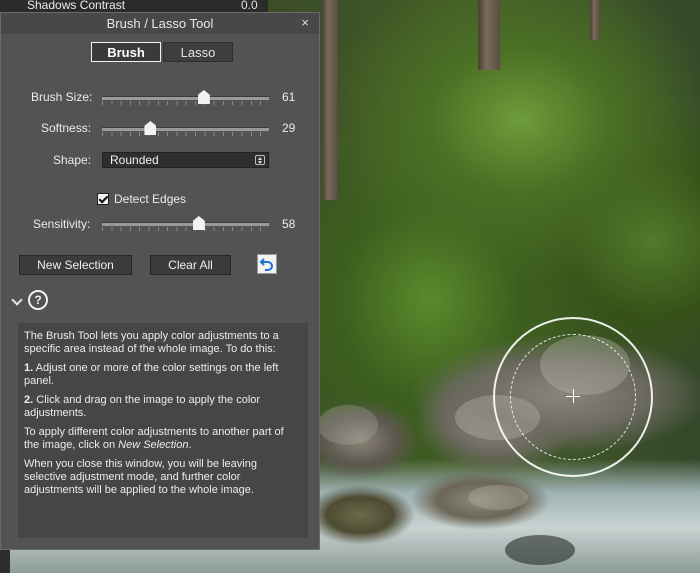 Image resolution: width=700 pixels, height=573 pixels. What do you see at coordinates (150, 199) in the screenshot?
I see `detect-edges-label: Detect Edges` at bounding box center [150, 199].